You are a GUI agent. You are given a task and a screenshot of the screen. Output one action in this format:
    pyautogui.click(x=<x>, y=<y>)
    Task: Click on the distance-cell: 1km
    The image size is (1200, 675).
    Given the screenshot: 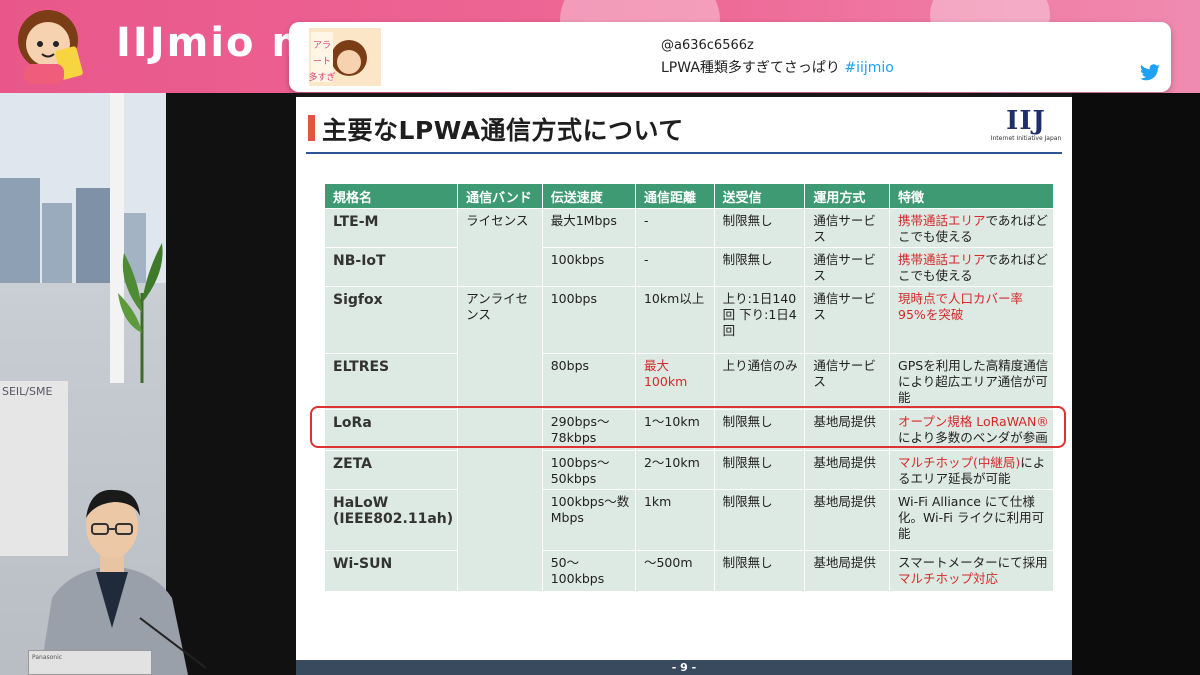 What is the action you would take?
    pyautogui.click(x=674, y=520)
    